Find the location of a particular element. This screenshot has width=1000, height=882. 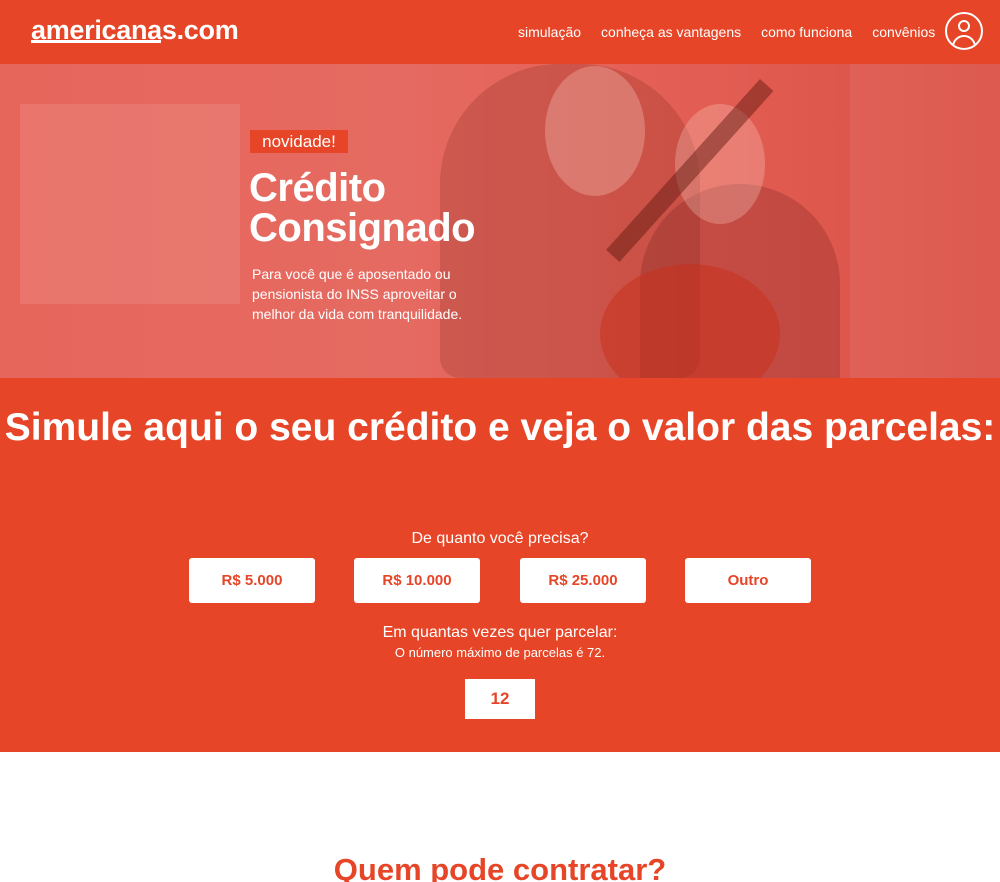

novidade-badge: novidade! is located at coordinates (299, 141).